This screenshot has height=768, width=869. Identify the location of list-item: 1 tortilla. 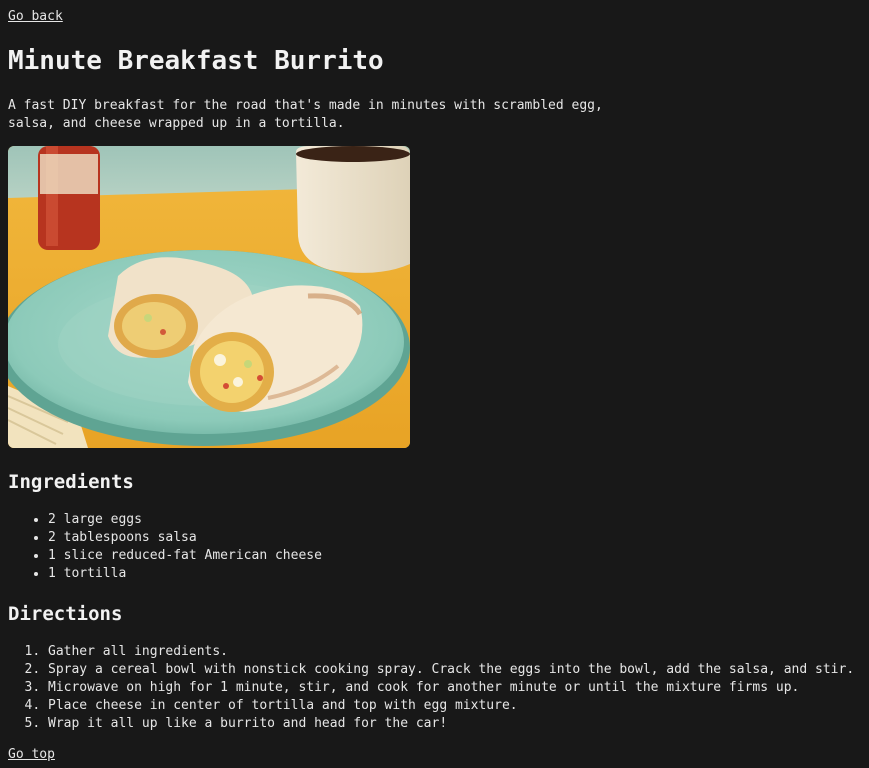
(185, 574).